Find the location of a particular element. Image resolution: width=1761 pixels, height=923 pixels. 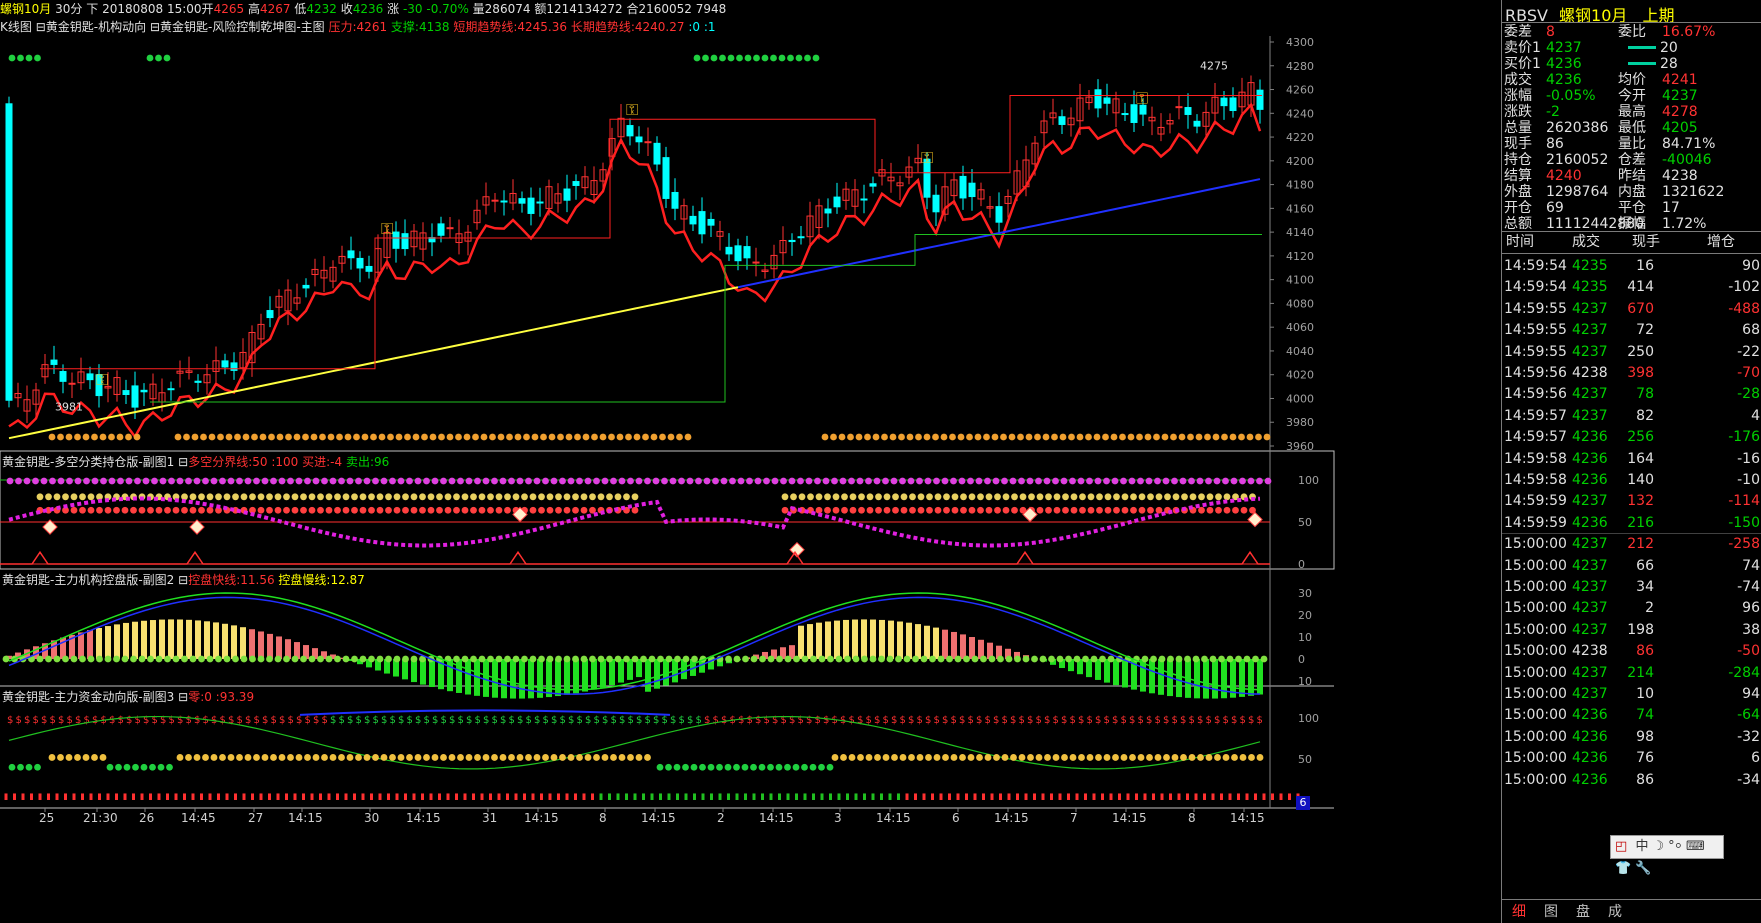

tick-price: 4236 is located at coordinates (1590, 779).